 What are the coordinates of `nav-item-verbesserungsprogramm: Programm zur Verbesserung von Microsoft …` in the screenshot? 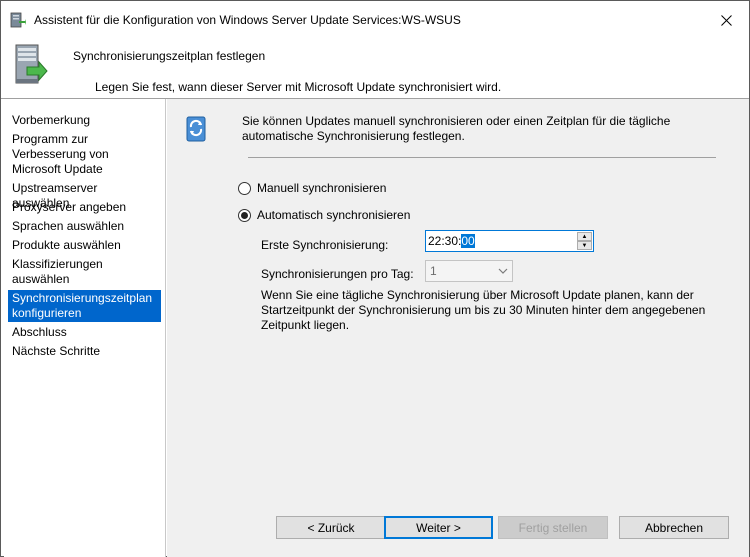 It's located at (84, 154).